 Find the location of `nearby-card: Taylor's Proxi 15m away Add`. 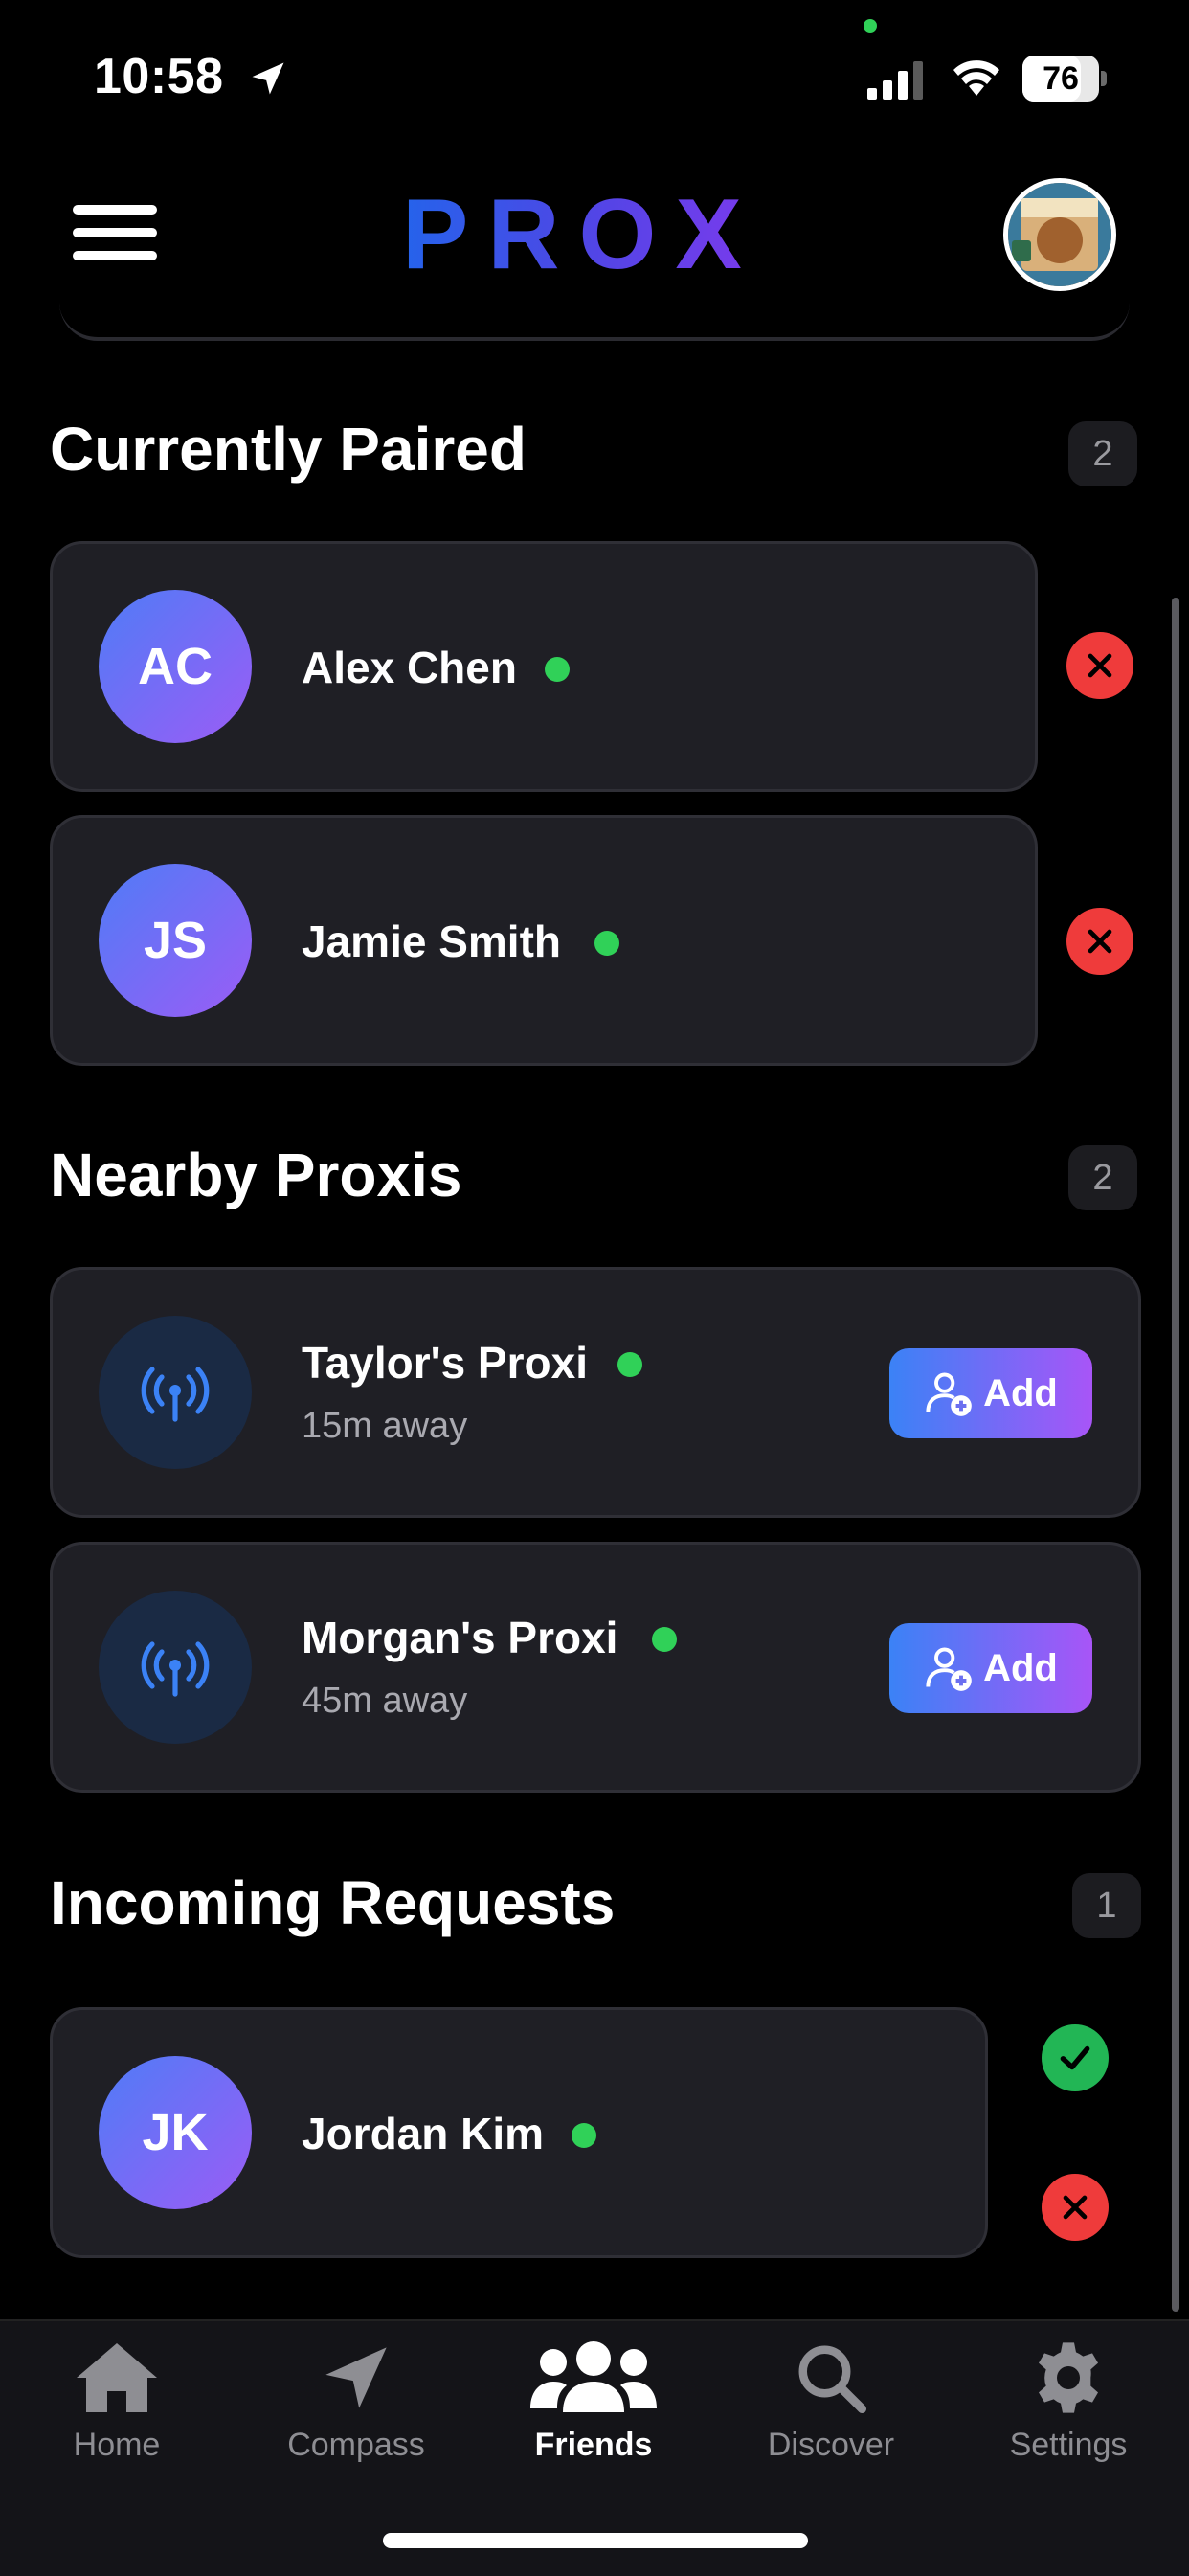

nearby-card: Taylor's Proxi 15m away Add is located at coordinates (595, 1392).